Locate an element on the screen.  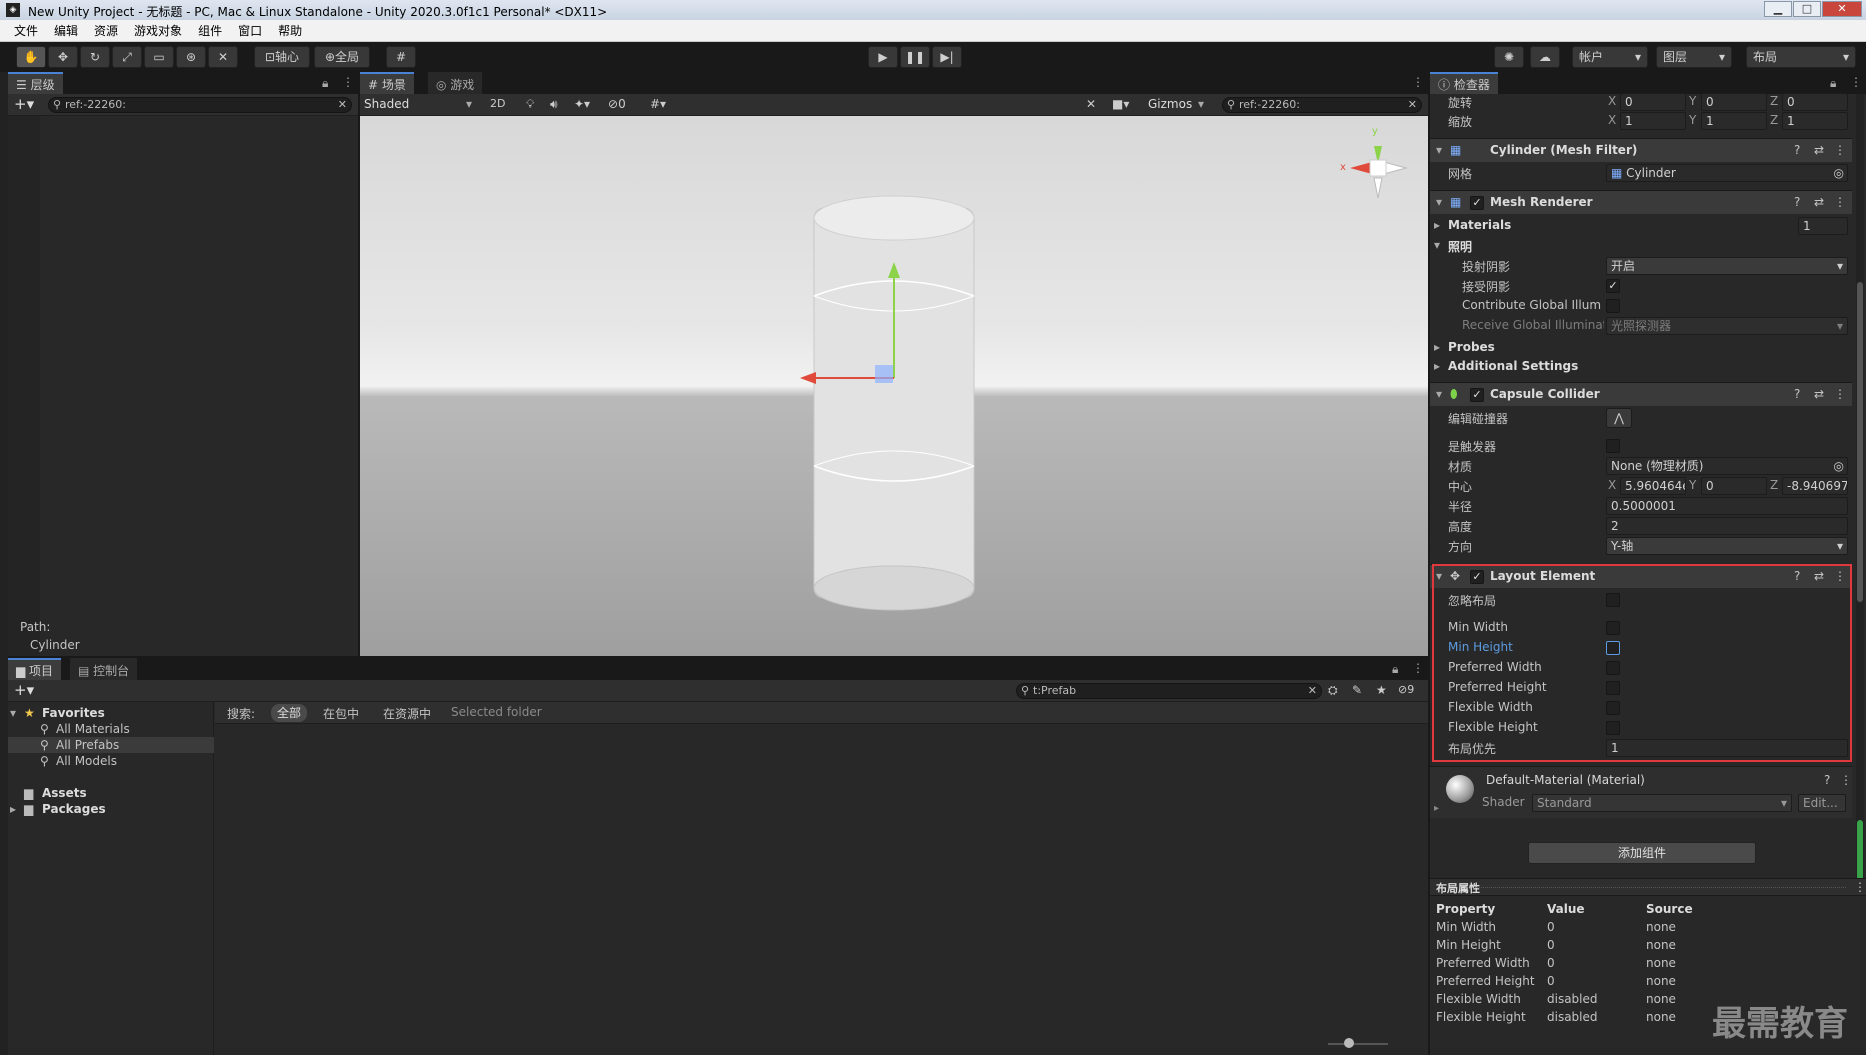
center-y-field: 0 is located at coordinates (1734, 486).